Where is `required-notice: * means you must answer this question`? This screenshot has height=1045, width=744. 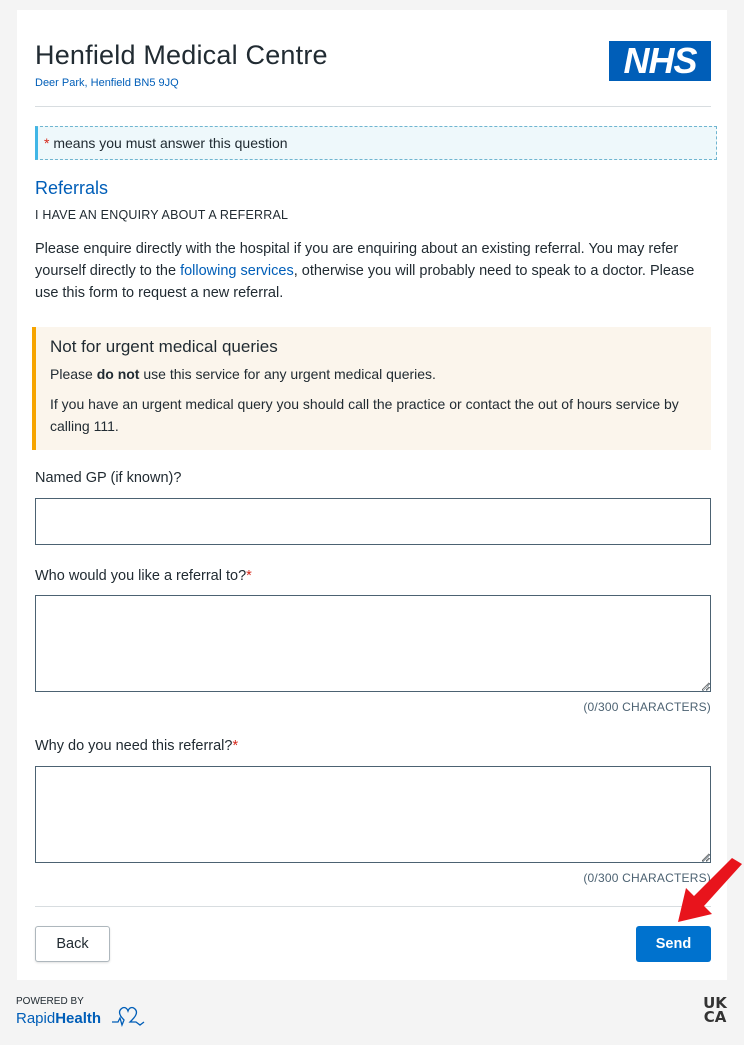
required-notice: * means you must answer this question is located at coordinates (376, 143).